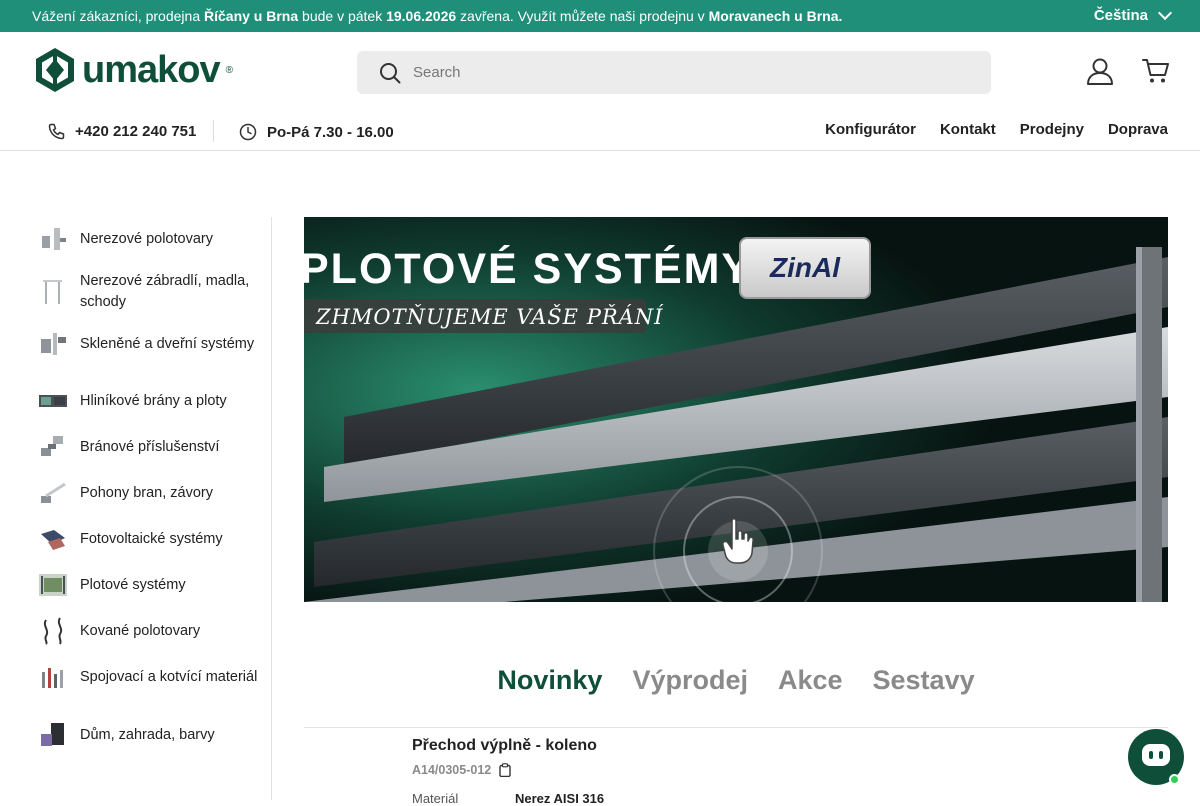 This screenshot has height=806, width=1200. Describe the element at coordinates (53, 401) in the screenshot. I see `aluminium-gate-icon` at that location.